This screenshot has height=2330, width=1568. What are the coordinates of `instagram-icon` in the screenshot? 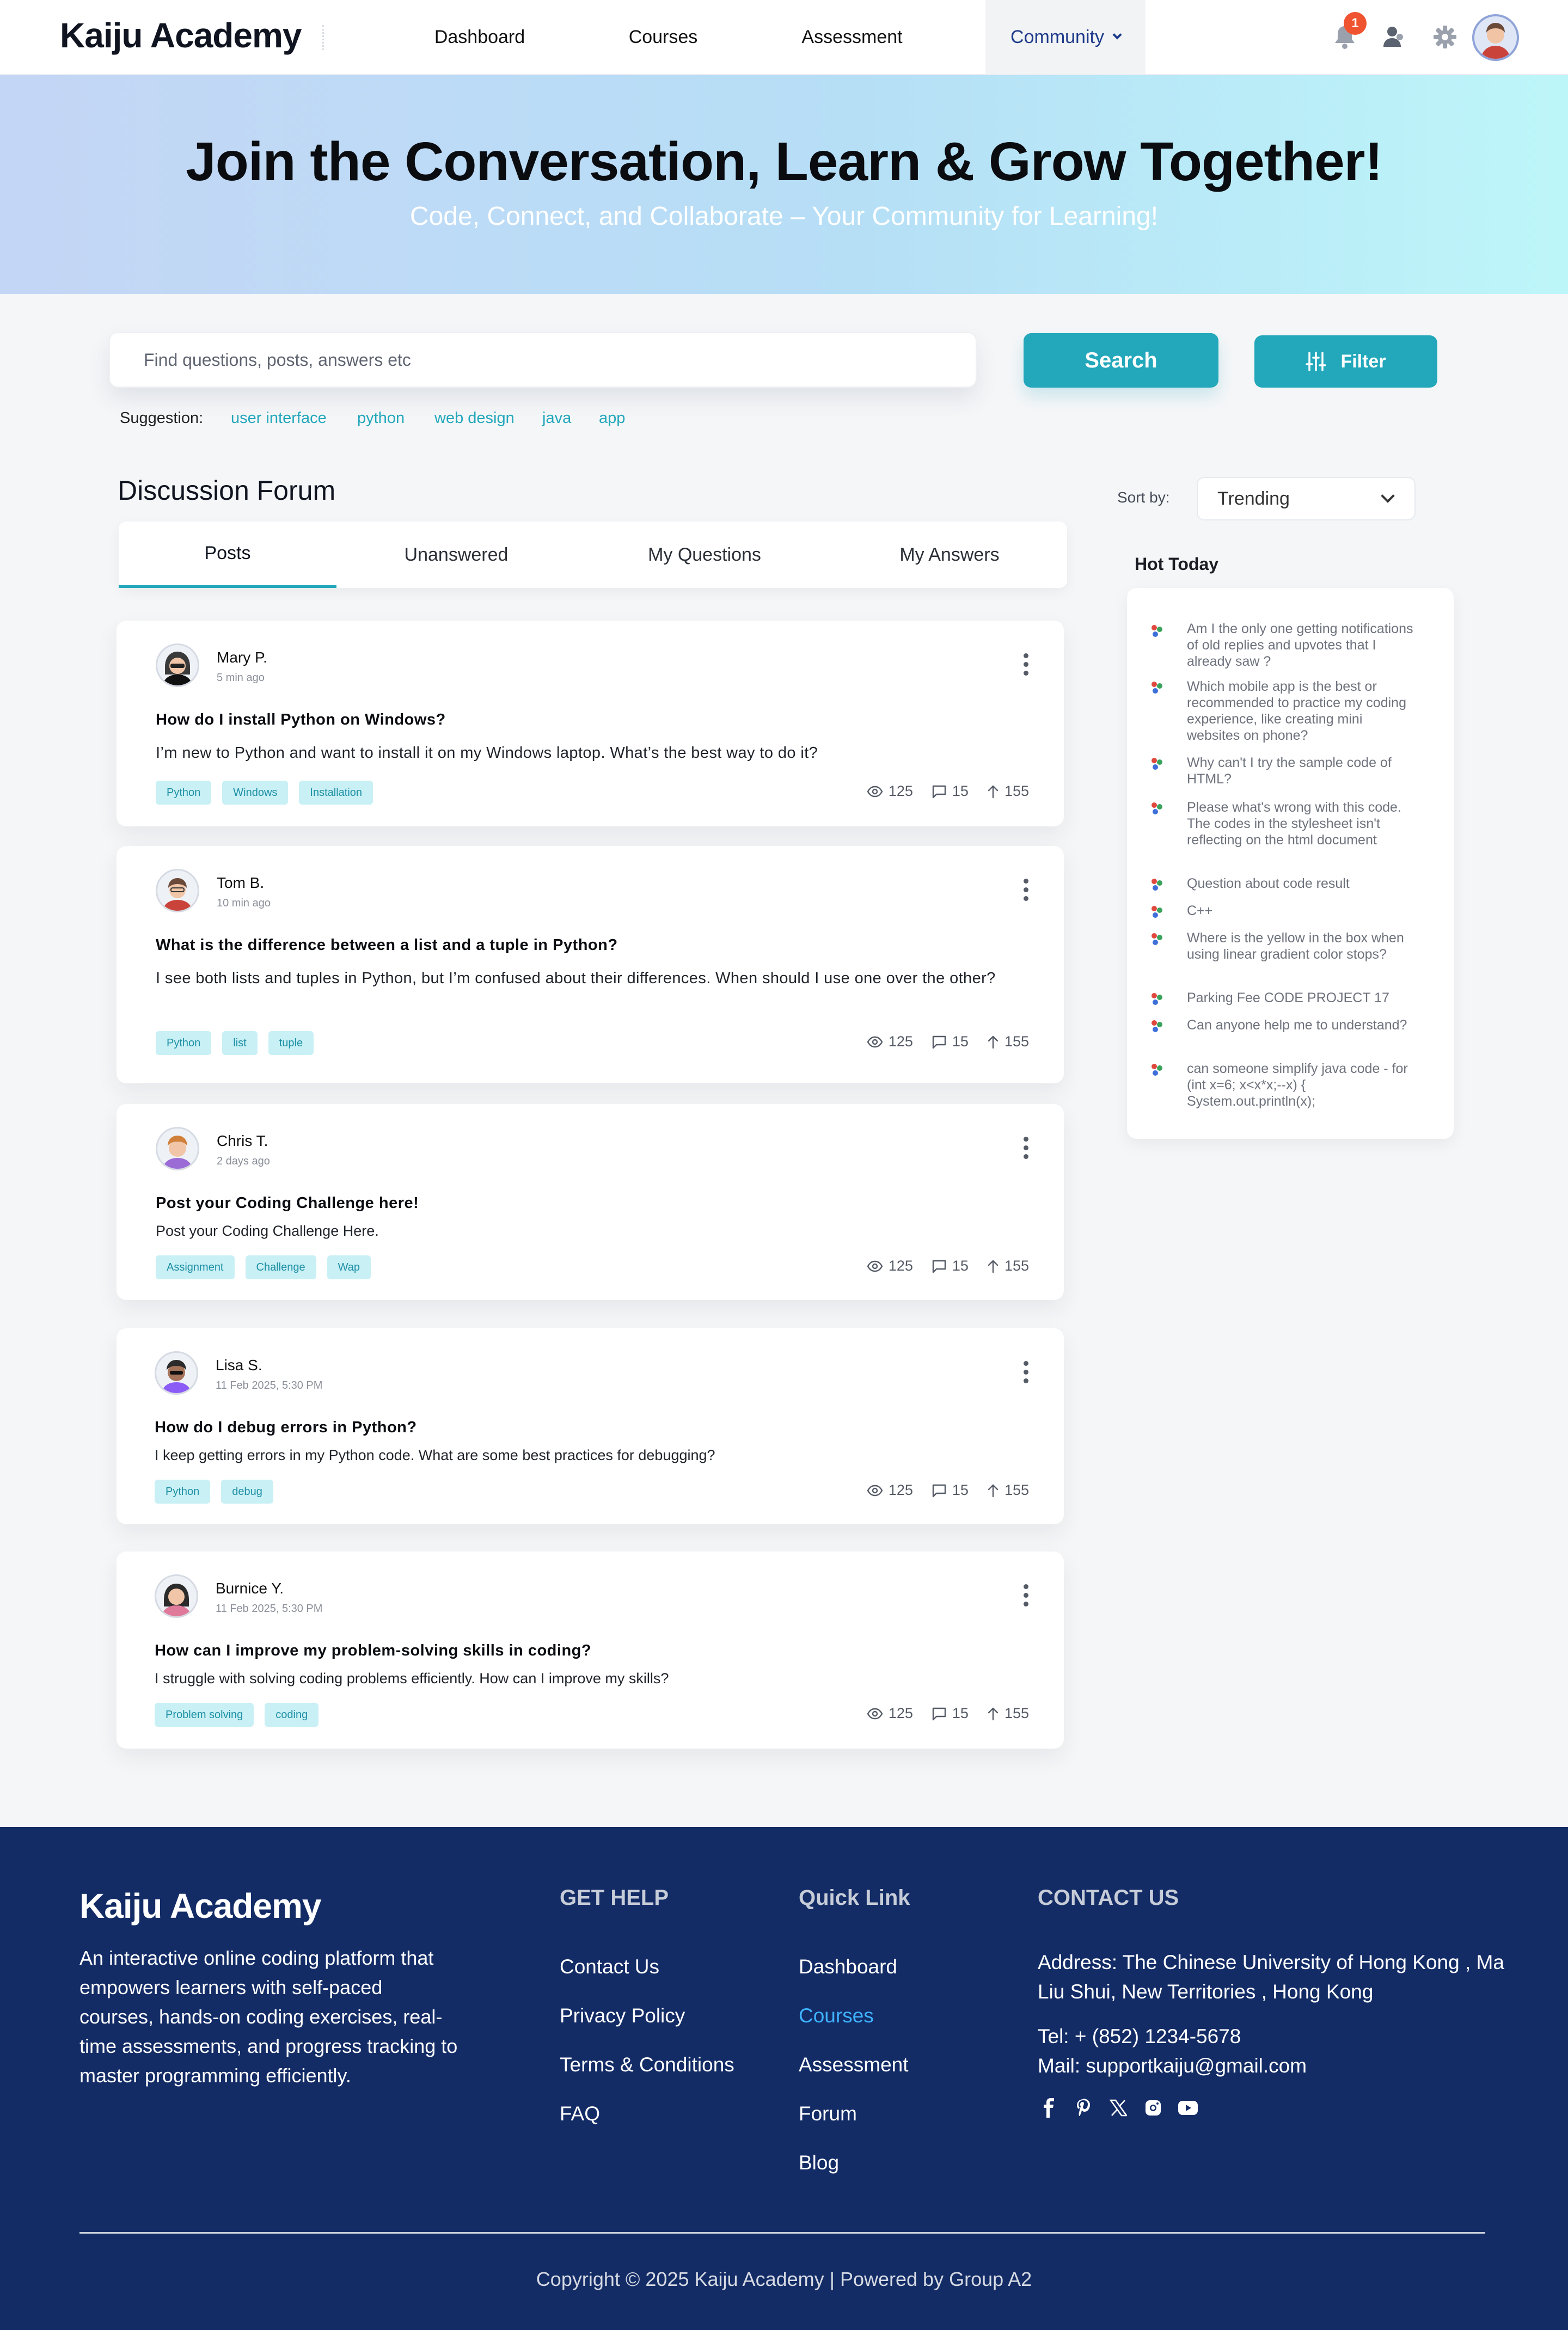 It's located at (1153, 2108).